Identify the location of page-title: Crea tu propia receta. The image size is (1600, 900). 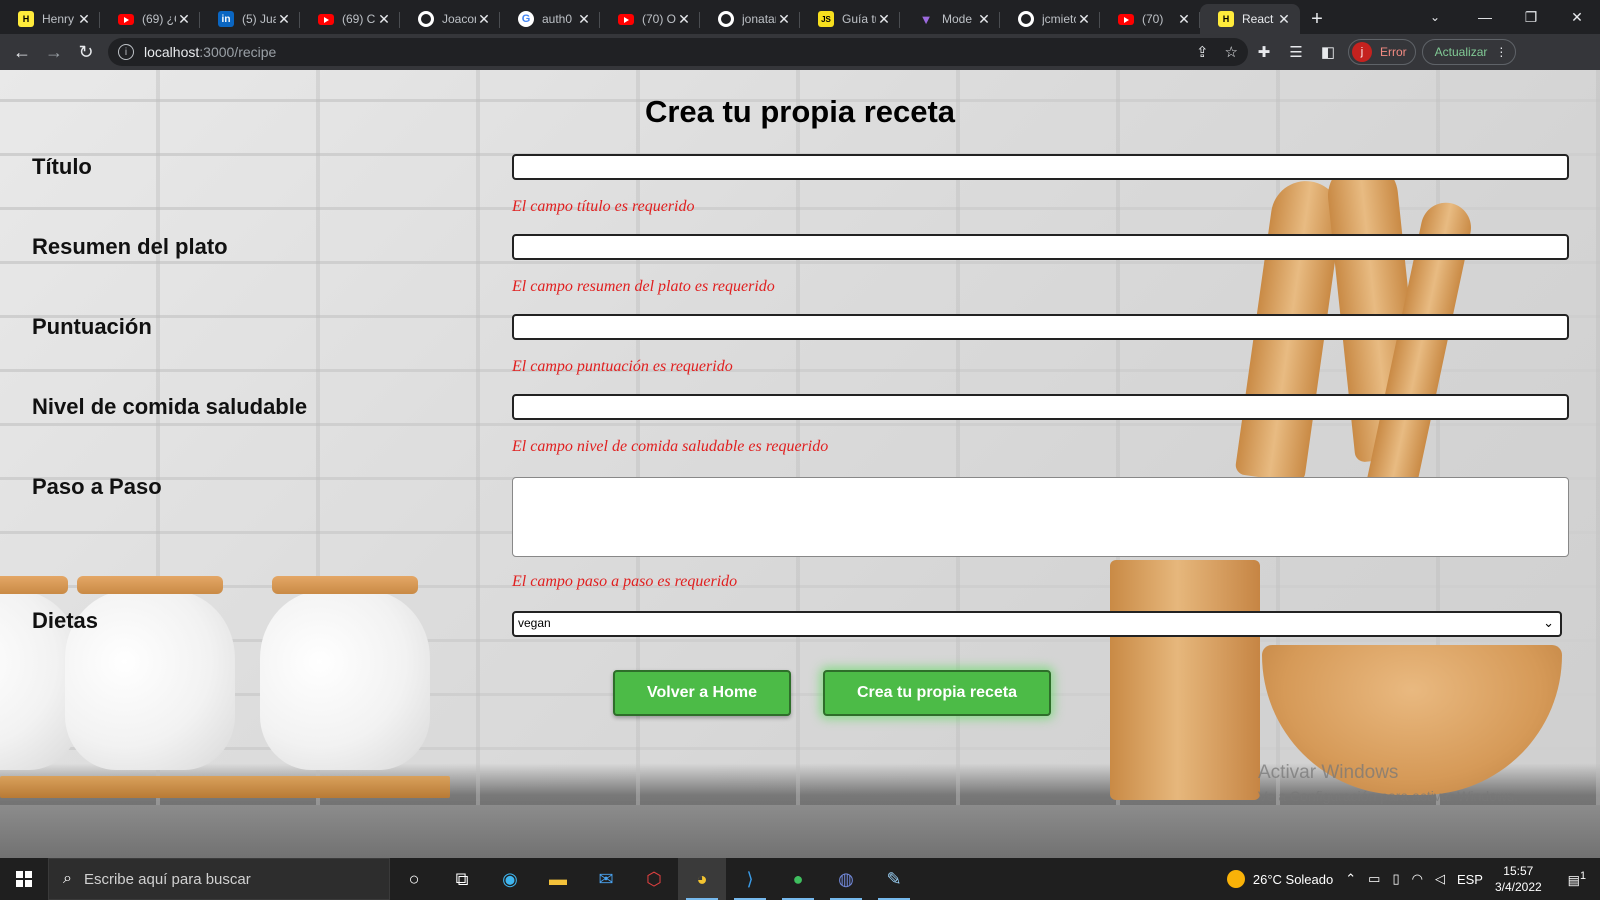
(800, 111).